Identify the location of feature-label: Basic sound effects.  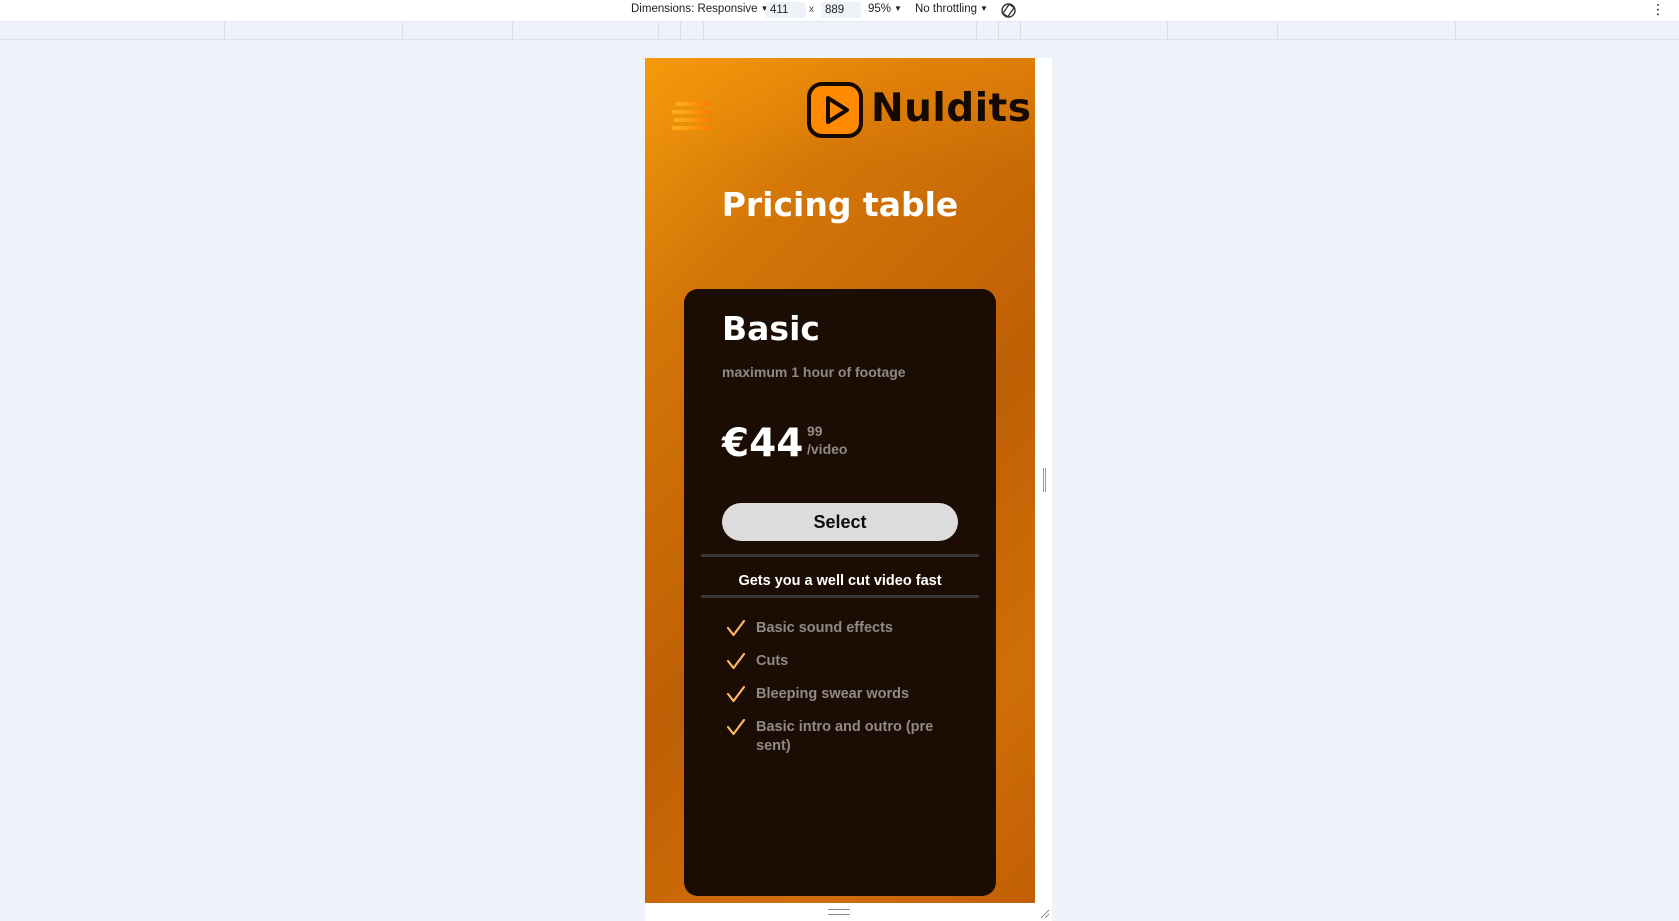
(824, 628).